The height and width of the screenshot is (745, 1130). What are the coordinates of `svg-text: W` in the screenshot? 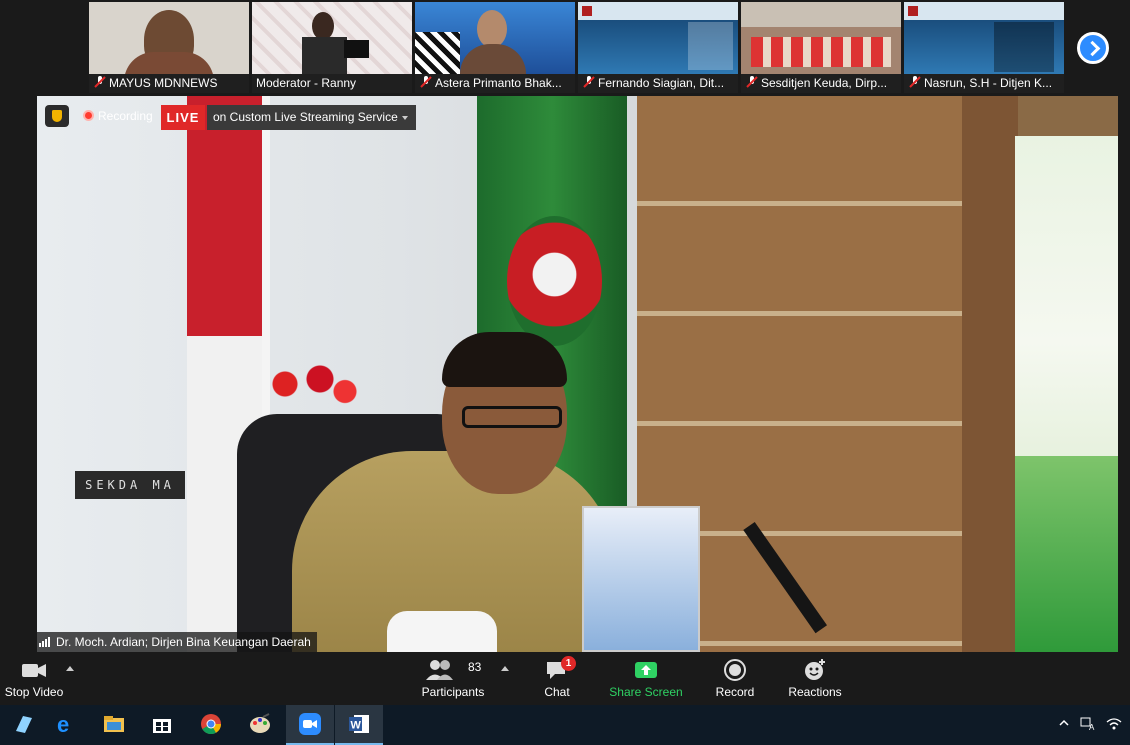 It's located at (356, 726).